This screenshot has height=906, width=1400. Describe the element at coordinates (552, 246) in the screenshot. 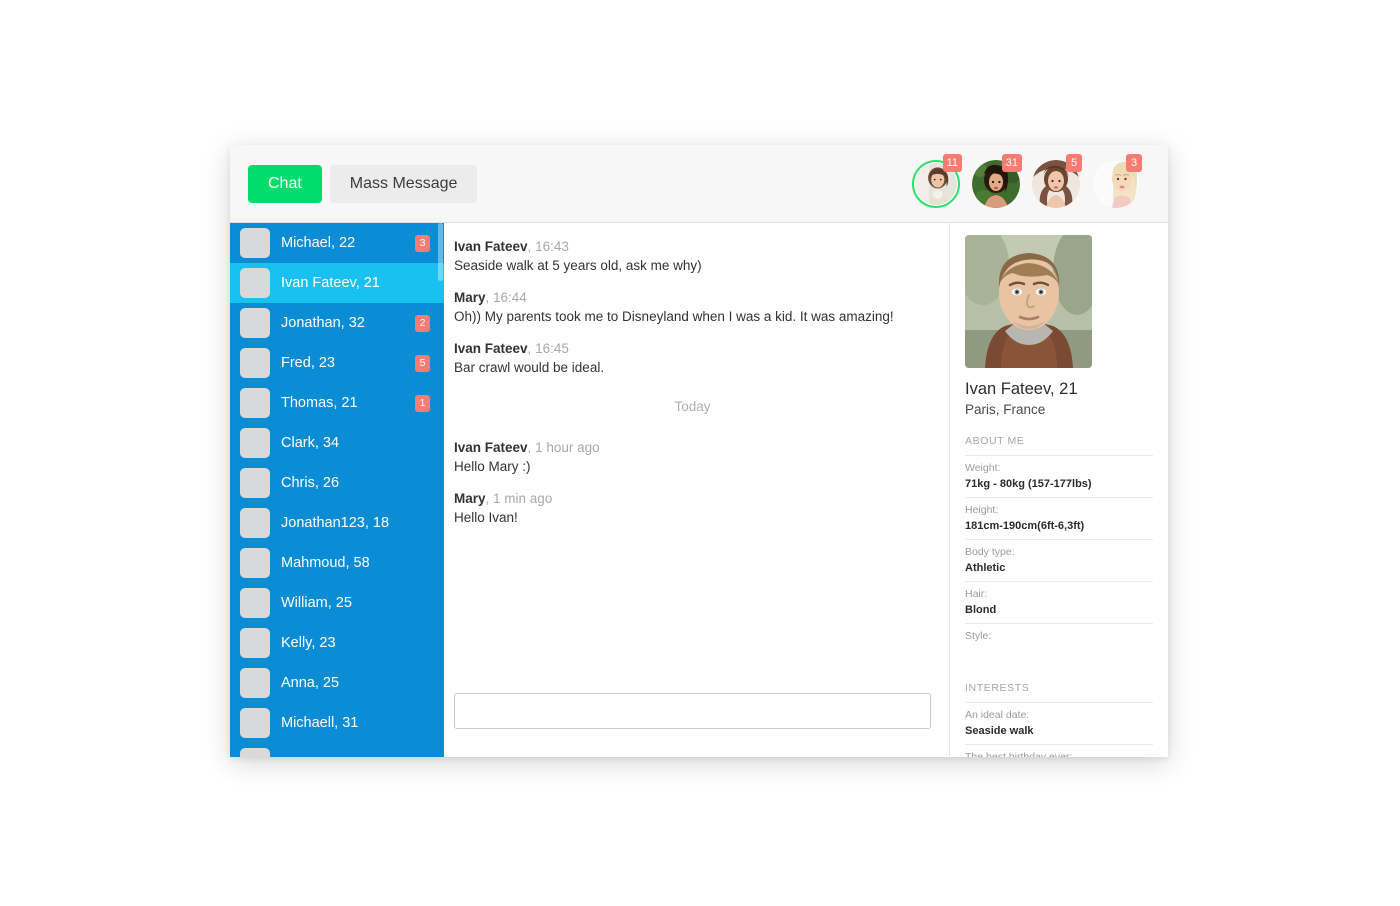

I see `message-time: 16:43` at that location.